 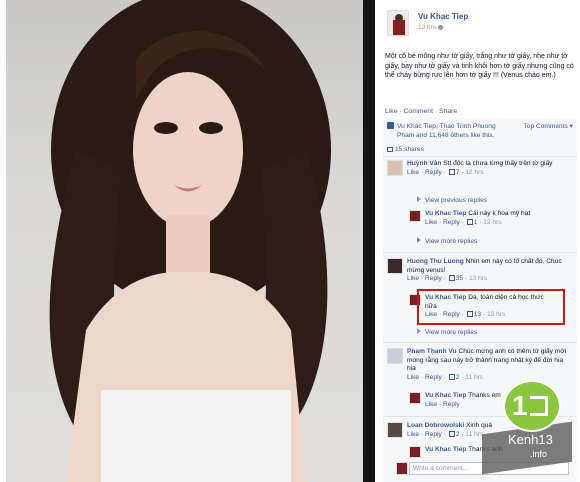 I want to click on watermark-logo-glyph: 1, so click(x=520, y=405).